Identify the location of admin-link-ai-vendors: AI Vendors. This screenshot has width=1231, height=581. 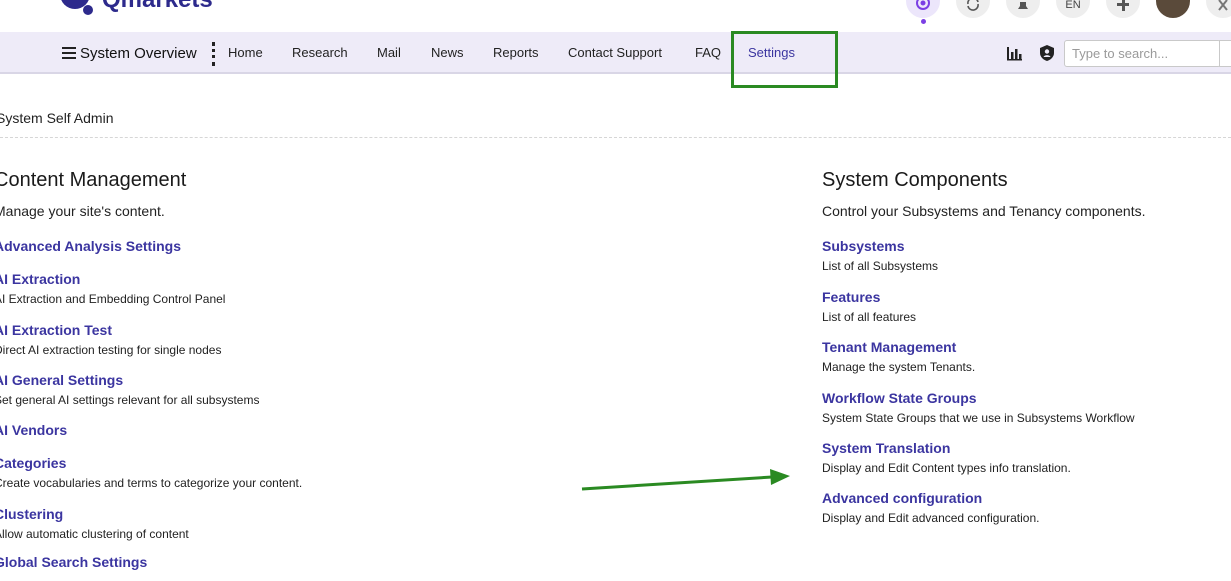
(33, 430).